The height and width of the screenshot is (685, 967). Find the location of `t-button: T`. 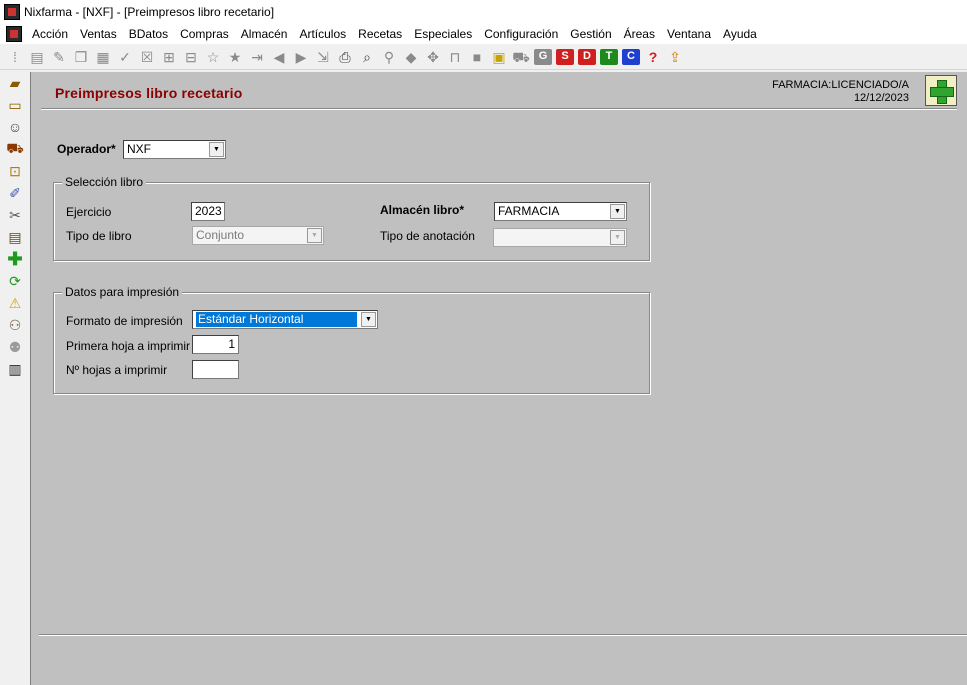

t-button: T is located at coordinates (609, 56).